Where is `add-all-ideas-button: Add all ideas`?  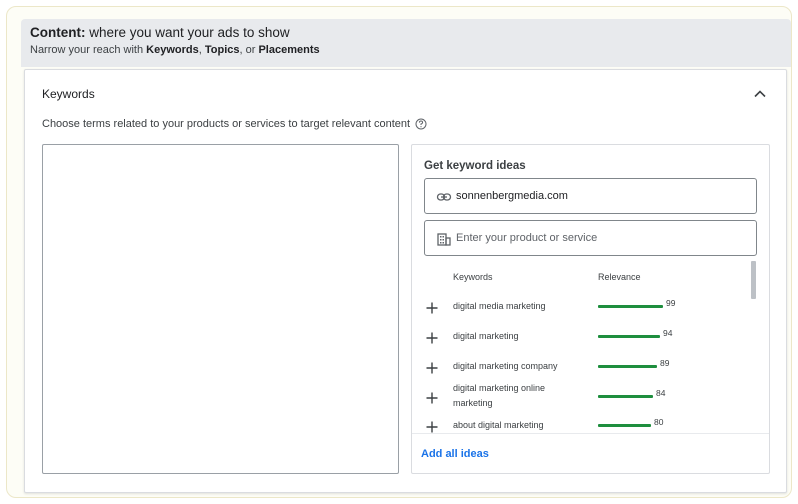 add-all-ideas-button: Add all ideas is located at coordinates (455, 454).